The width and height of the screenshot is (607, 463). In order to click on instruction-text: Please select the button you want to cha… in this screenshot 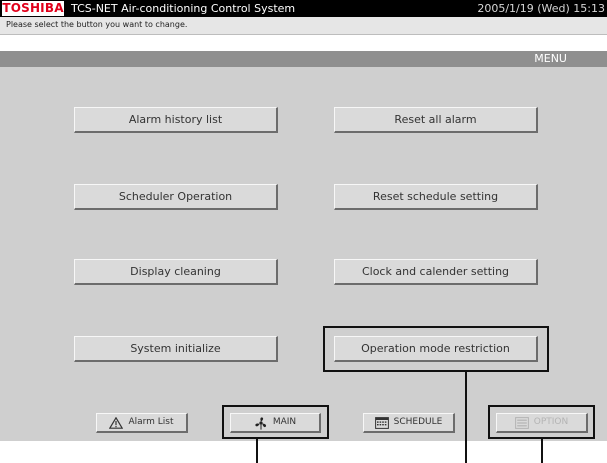, I will do `click(97, 24)`.